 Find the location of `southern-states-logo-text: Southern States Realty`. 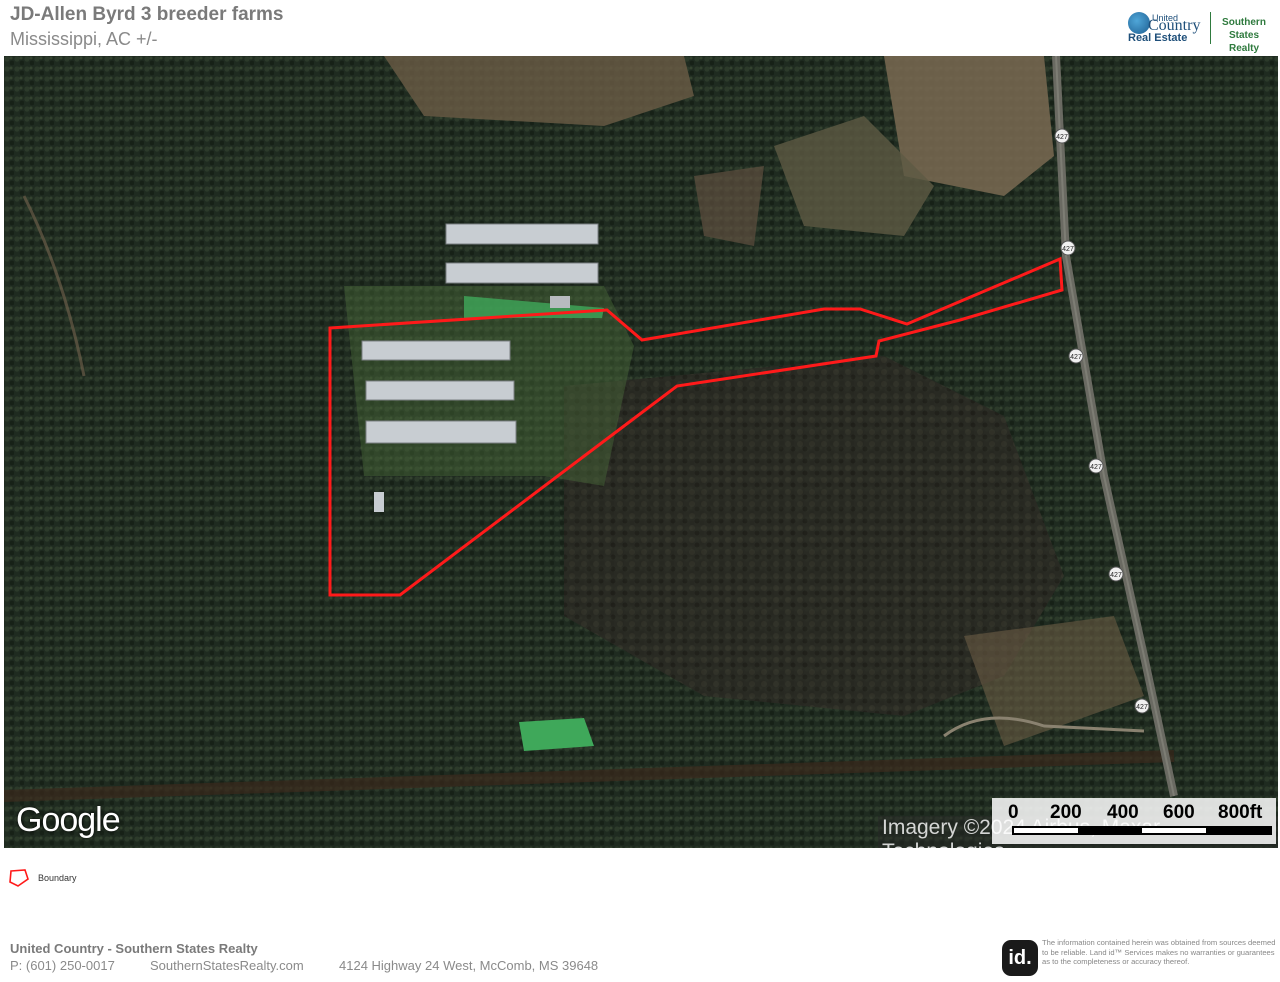

southern-states-logo-text: Southern States Realty is located at coordinates (1244, 35).